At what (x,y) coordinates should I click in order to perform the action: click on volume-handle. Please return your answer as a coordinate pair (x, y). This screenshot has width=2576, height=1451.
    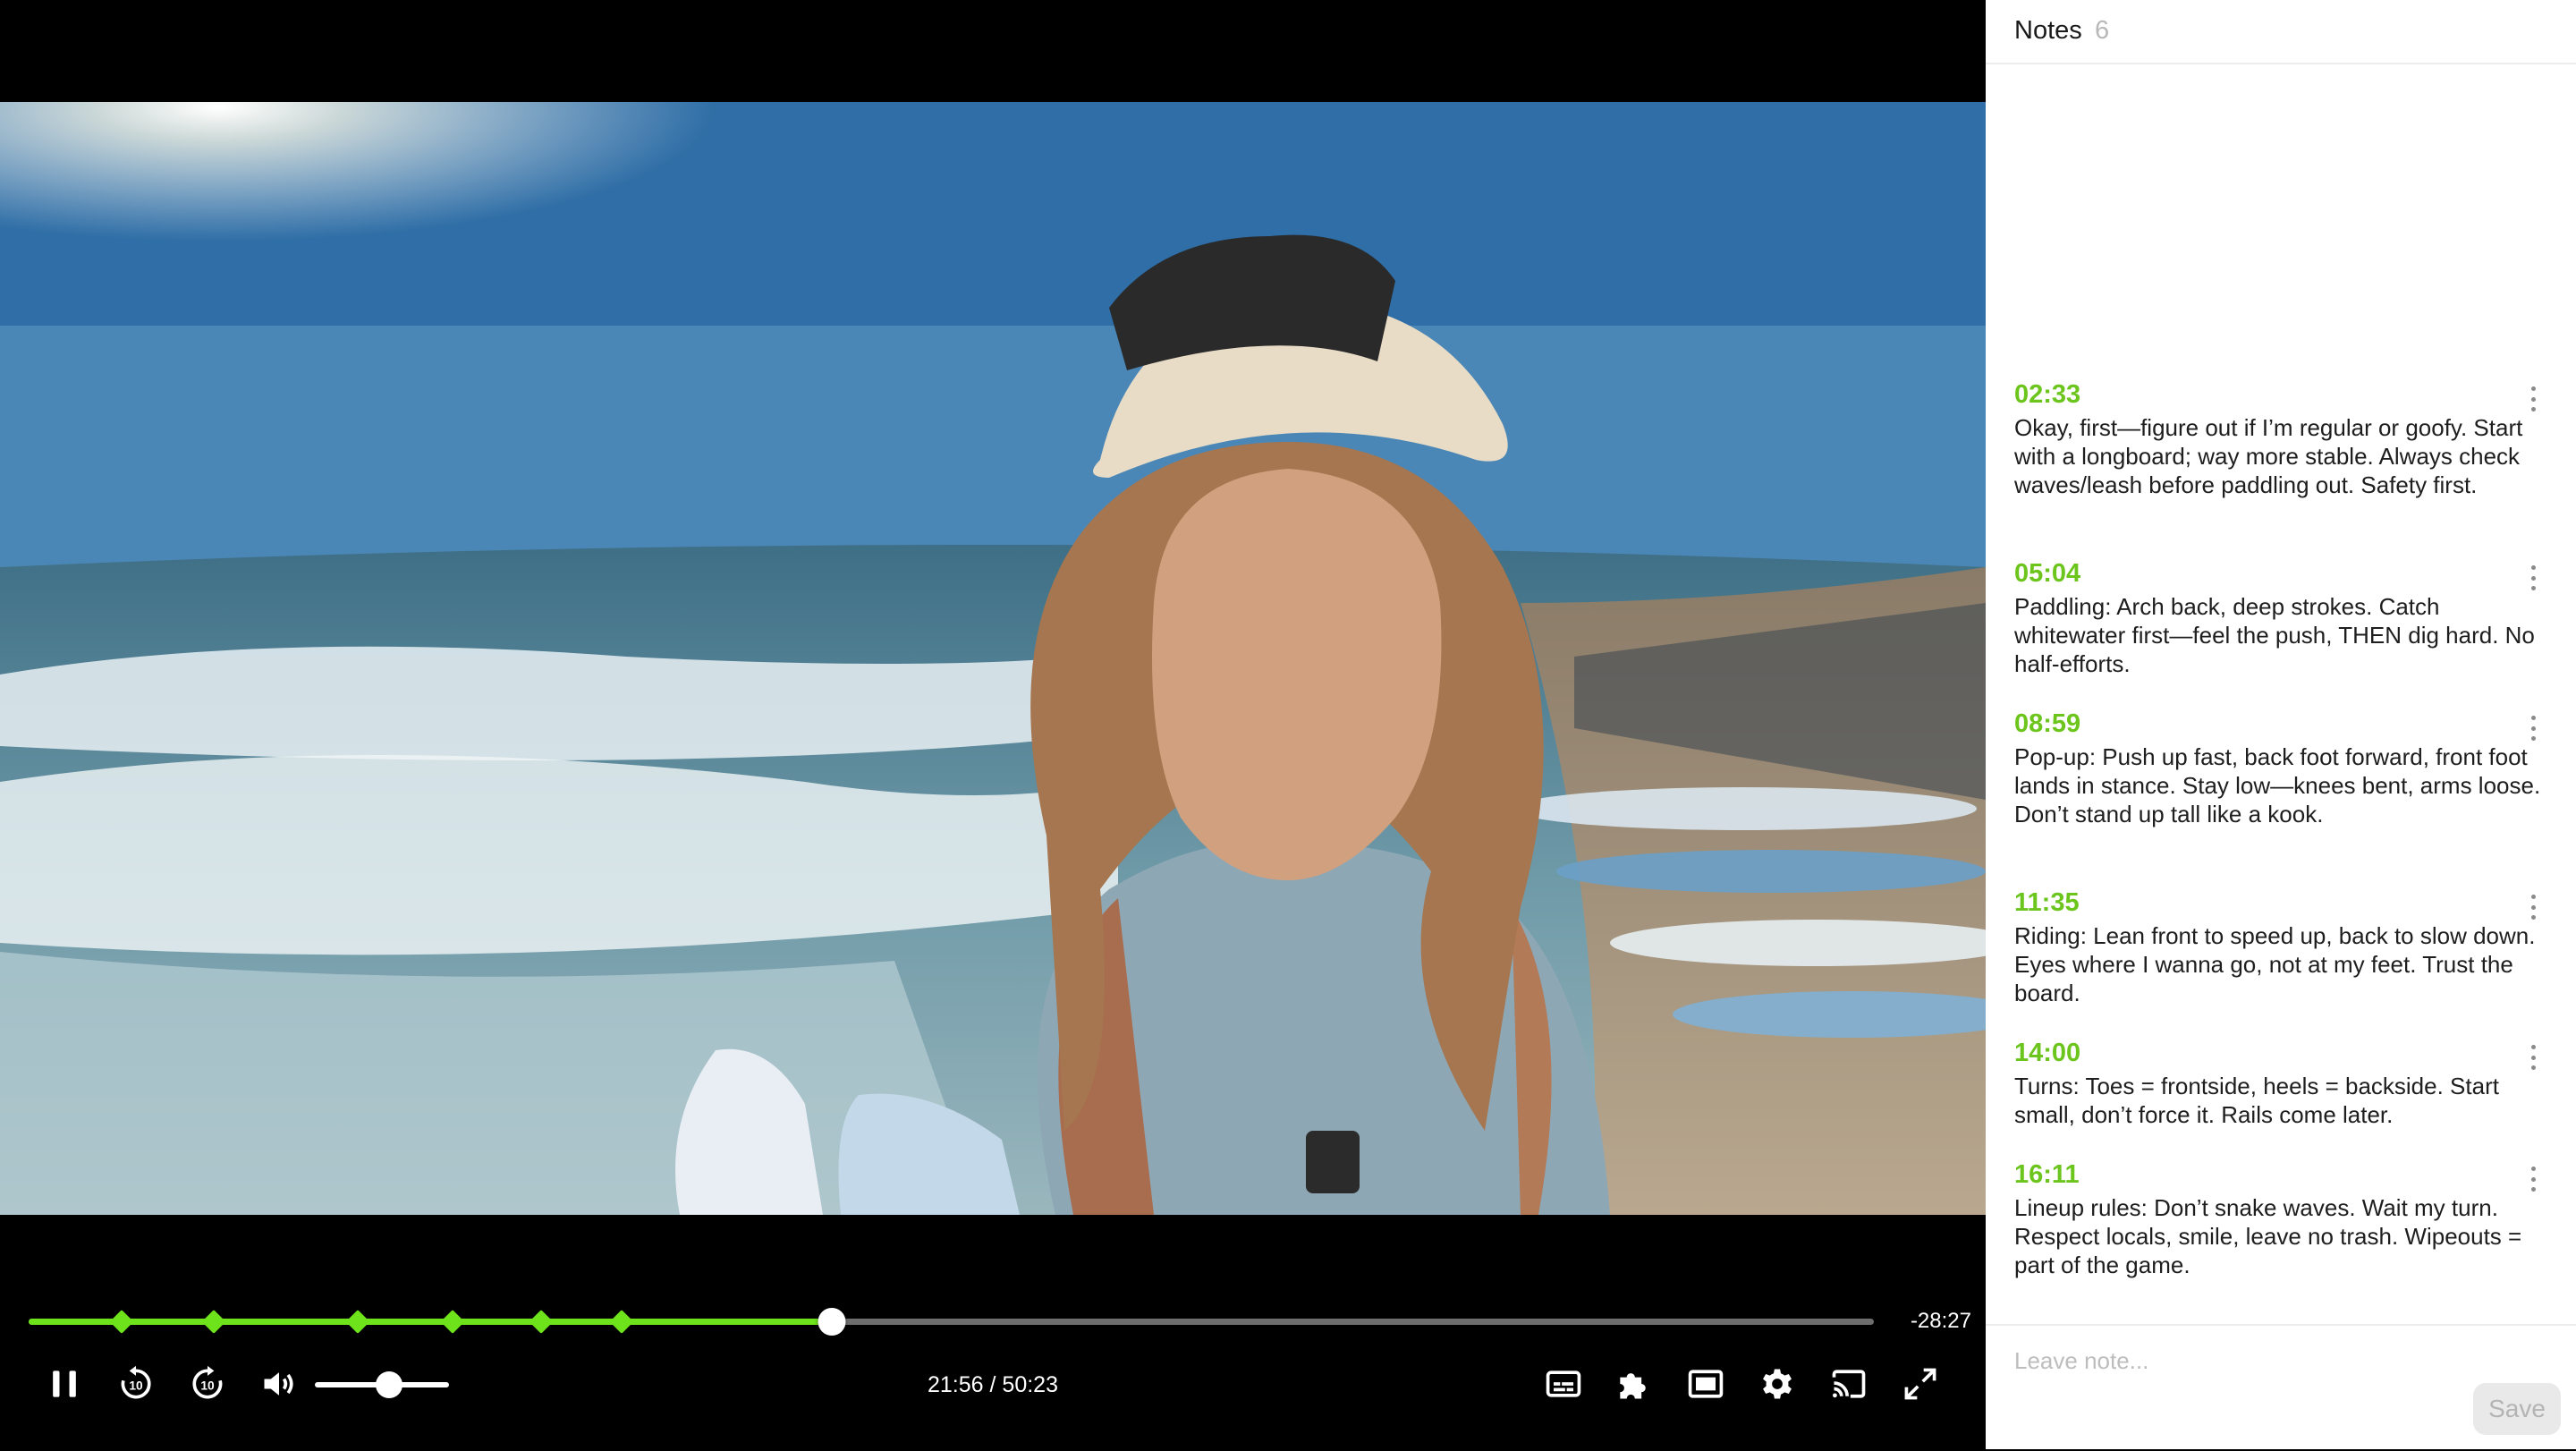
    Looking at the image, I should click on (388, 1385).